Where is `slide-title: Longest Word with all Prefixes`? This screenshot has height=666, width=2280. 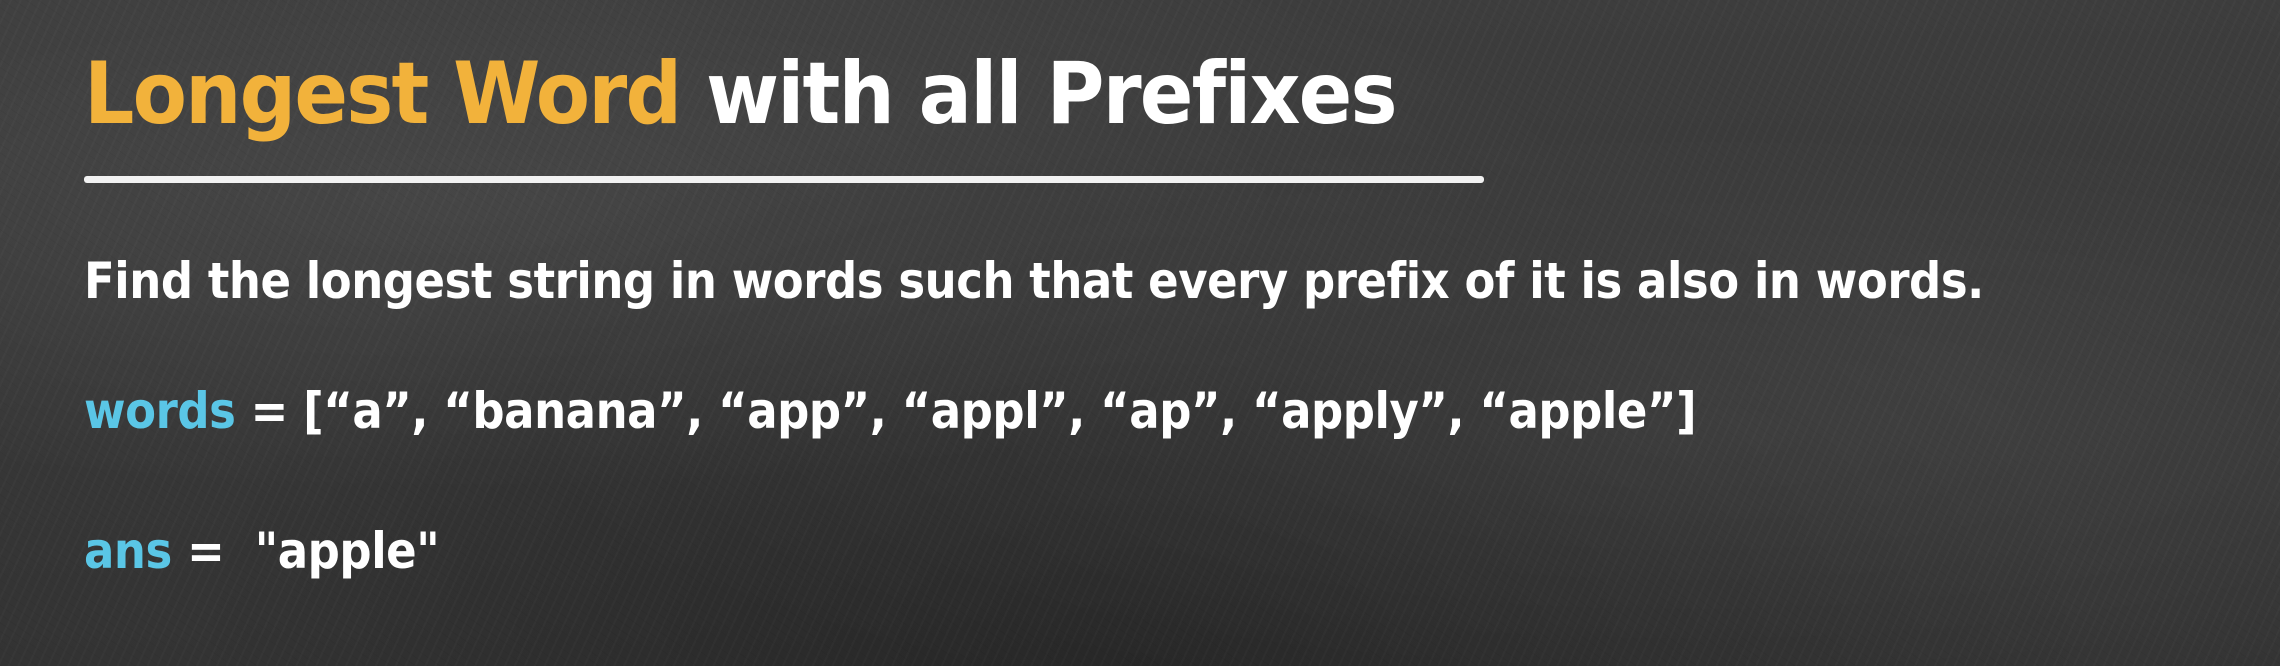
slide-title: Longest Word with all Prefixes is located at coordinates (741, 94).